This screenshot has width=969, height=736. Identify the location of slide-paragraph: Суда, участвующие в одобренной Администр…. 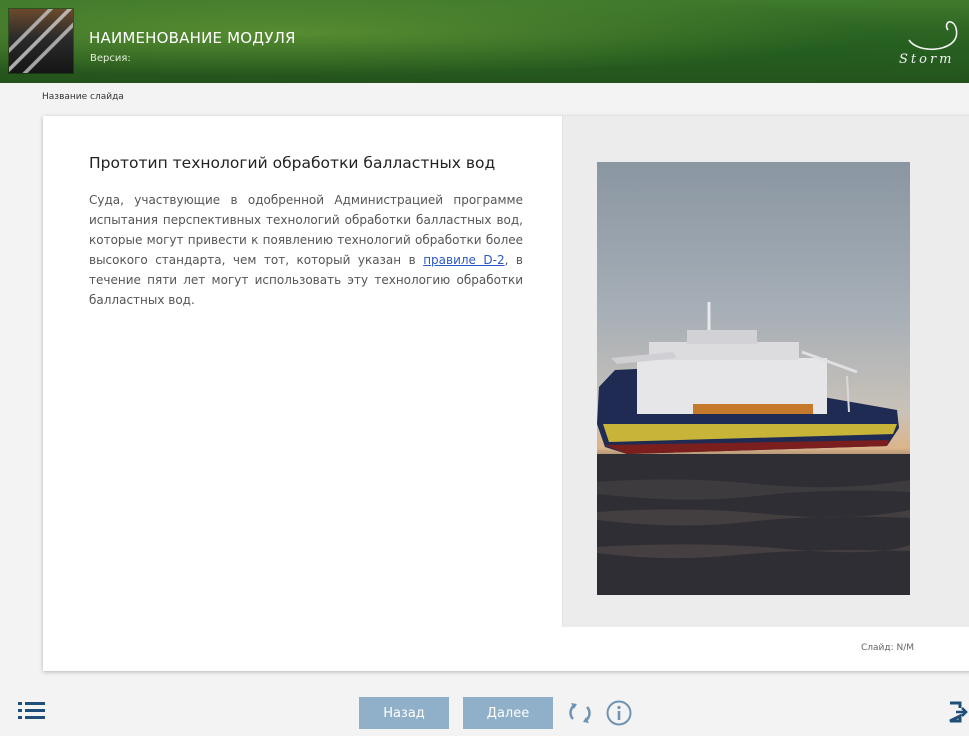
(306, 250).